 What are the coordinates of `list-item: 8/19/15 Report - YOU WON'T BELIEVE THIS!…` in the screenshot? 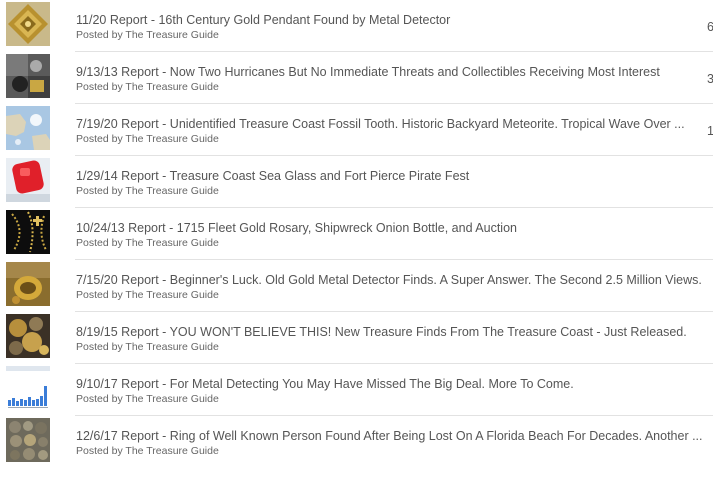 It's located at (356, 338).